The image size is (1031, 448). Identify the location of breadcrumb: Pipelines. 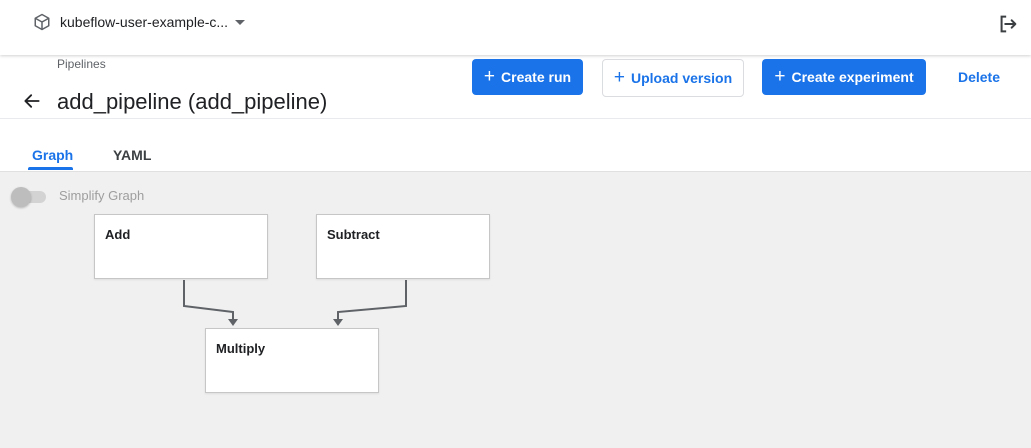
(81, 64).